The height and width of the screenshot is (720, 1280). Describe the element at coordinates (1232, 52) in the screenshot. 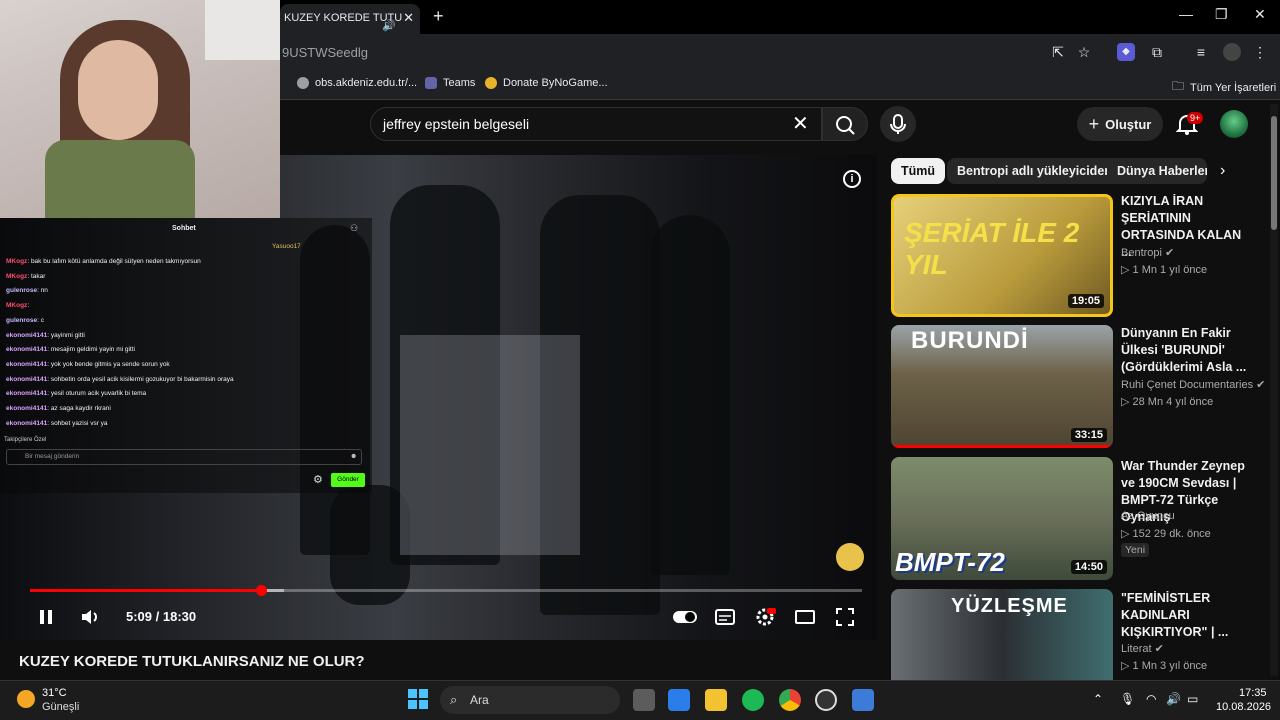

I see `profile-icon` at that location.